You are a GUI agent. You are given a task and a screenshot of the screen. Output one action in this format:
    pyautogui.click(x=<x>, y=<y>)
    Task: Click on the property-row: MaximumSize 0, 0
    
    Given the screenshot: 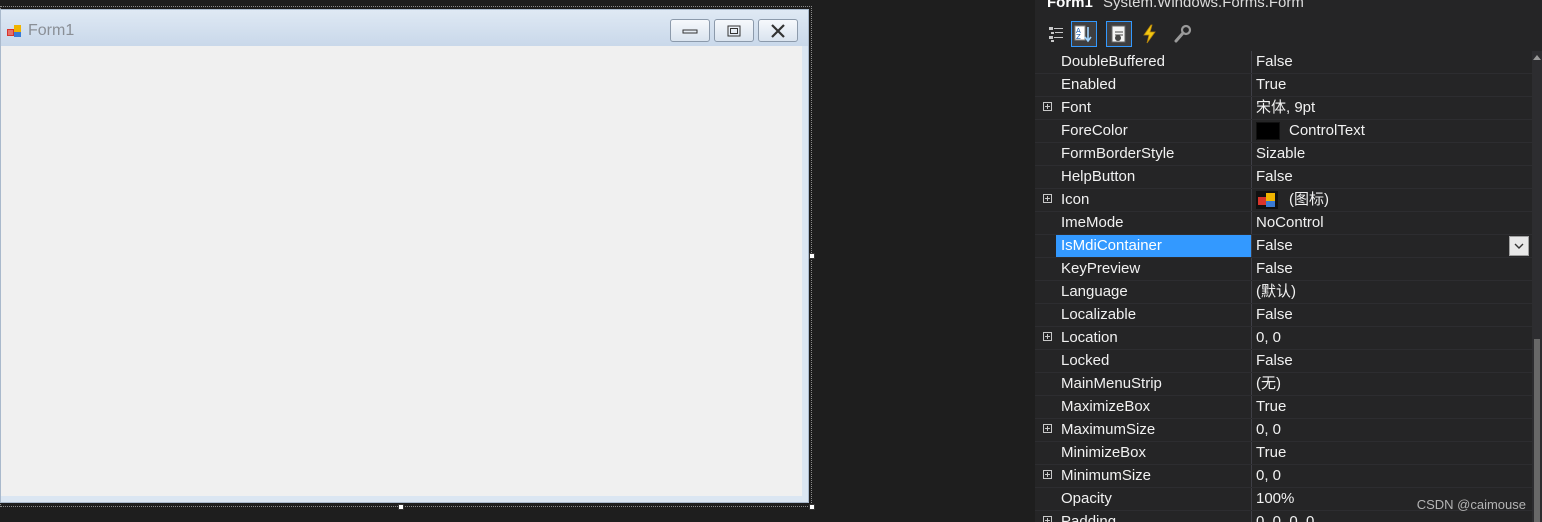 What is the action you would take?
    pyautogui.click(x=1283, y=430)
    